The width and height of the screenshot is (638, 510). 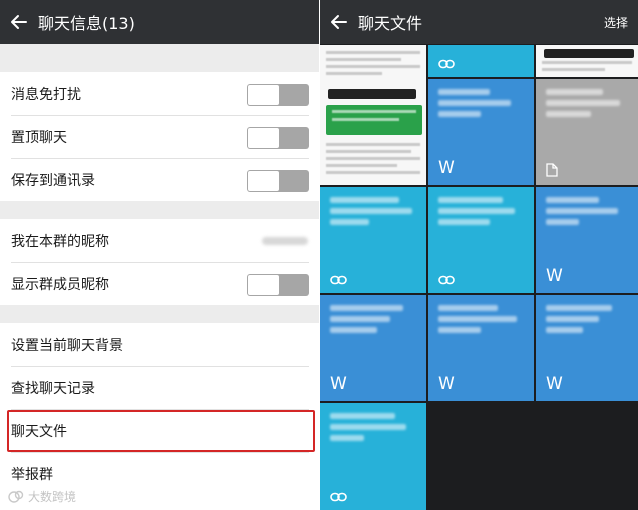 I want to click on mute-notifications-toggle, so click(x=278, y=95).